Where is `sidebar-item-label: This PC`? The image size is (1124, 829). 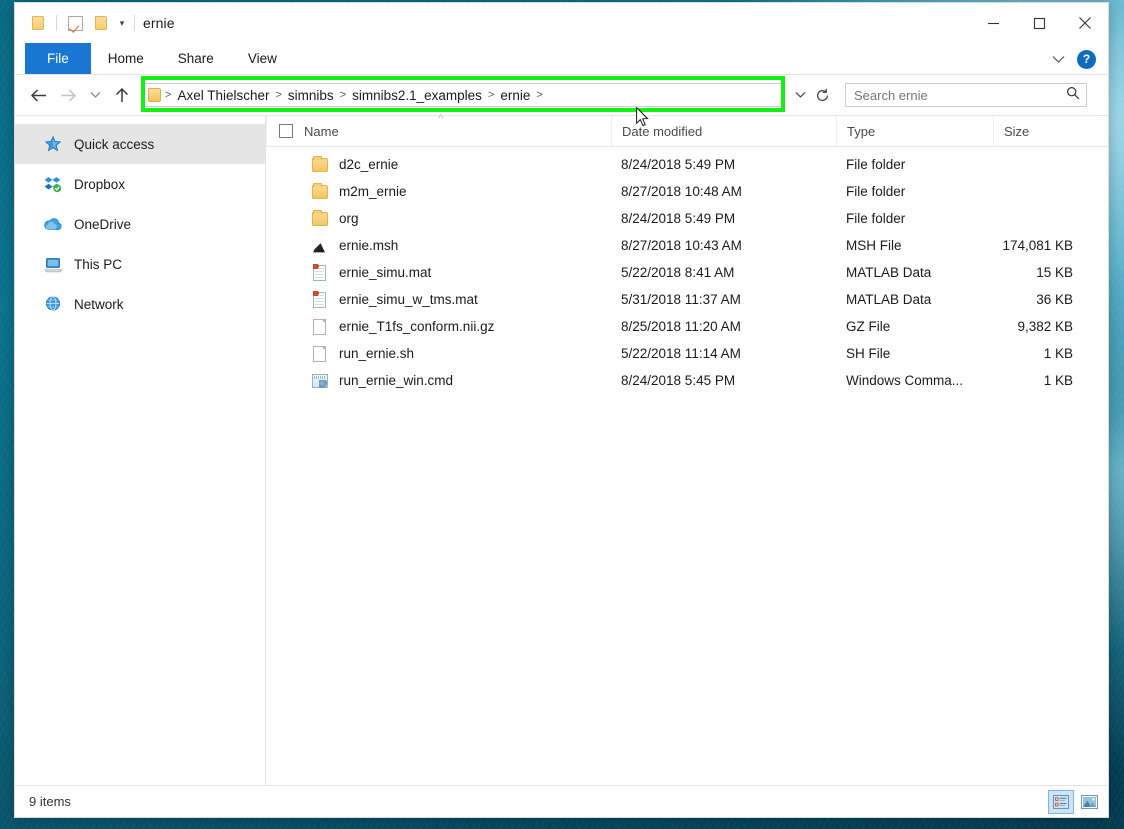 sidebar-item-label: This PC is located at coordinates (98, 264).